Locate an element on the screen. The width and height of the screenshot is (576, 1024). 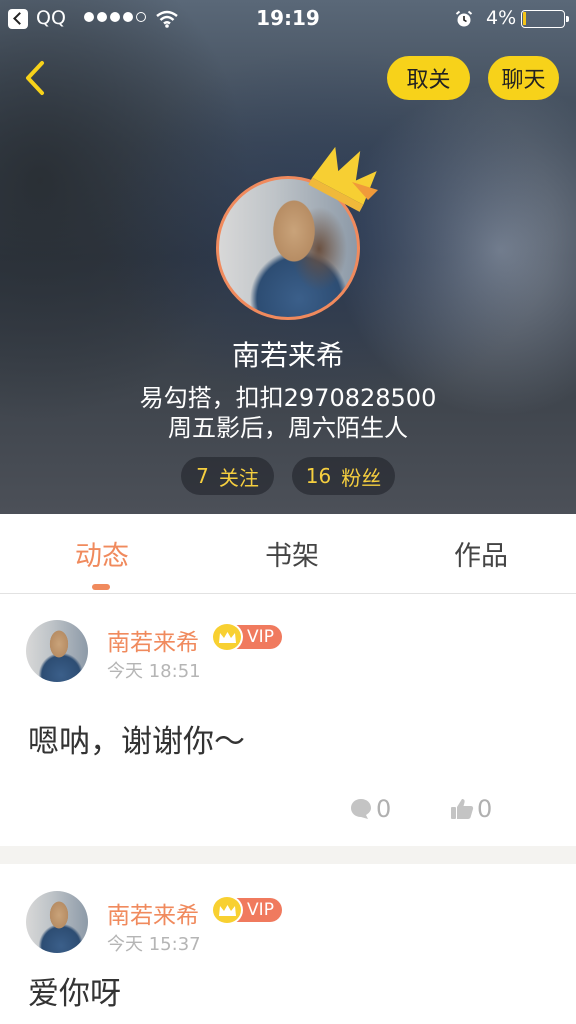
following-count: 7 is located at coordinates (202, 476).